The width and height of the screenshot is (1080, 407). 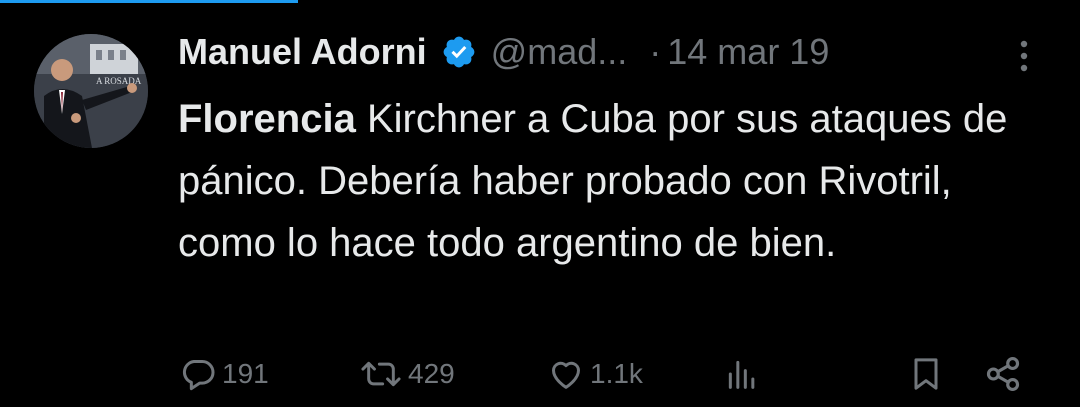 What do you see at coordinates (406, 374) in the screenshot?
I see `retweet-button: 429` at bounding box center [406, 374].